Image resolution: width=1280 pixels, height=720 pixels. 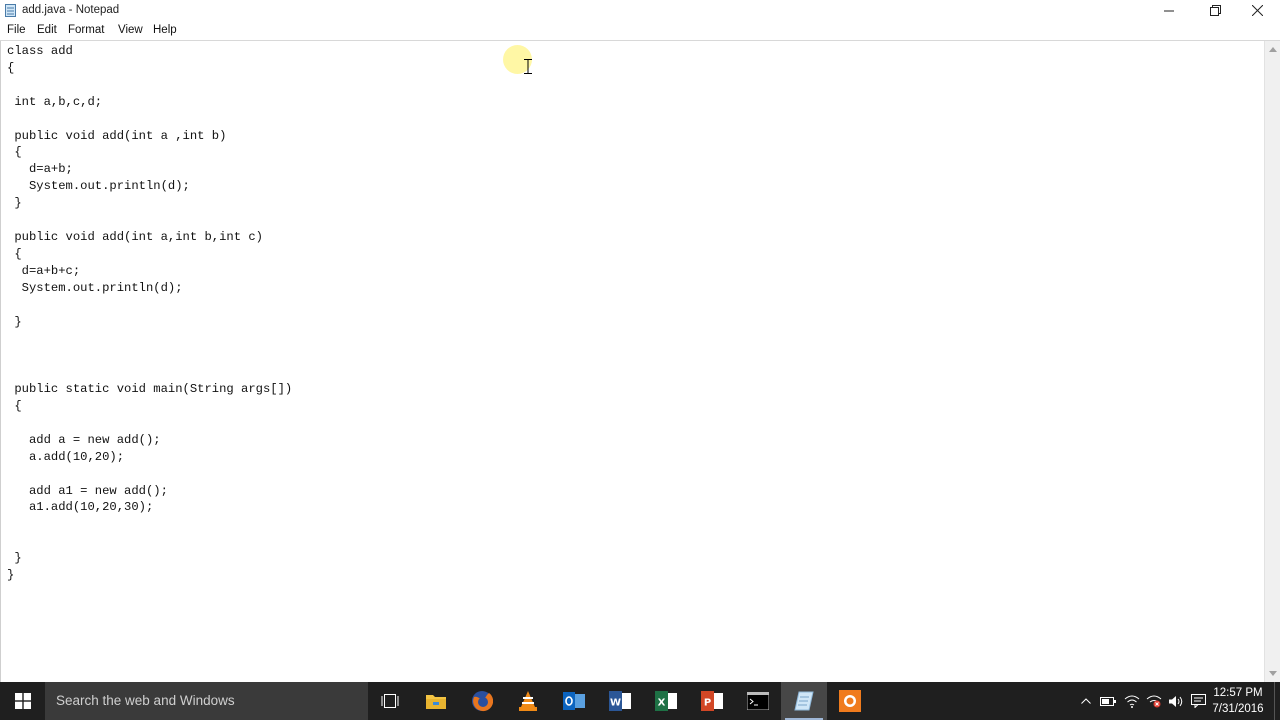 I want to click on task-view-button, so click(x=390, y=701).